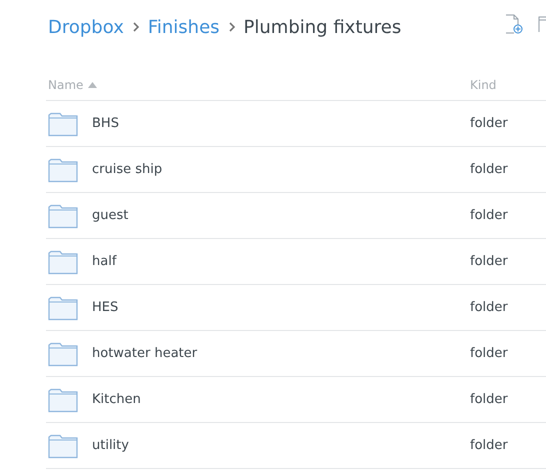 The height and width of the screenshot is (471, 546). Describe the element at coordinates (145, 354) in the screenshot. I see `file-name: hotwater heater` at that location.